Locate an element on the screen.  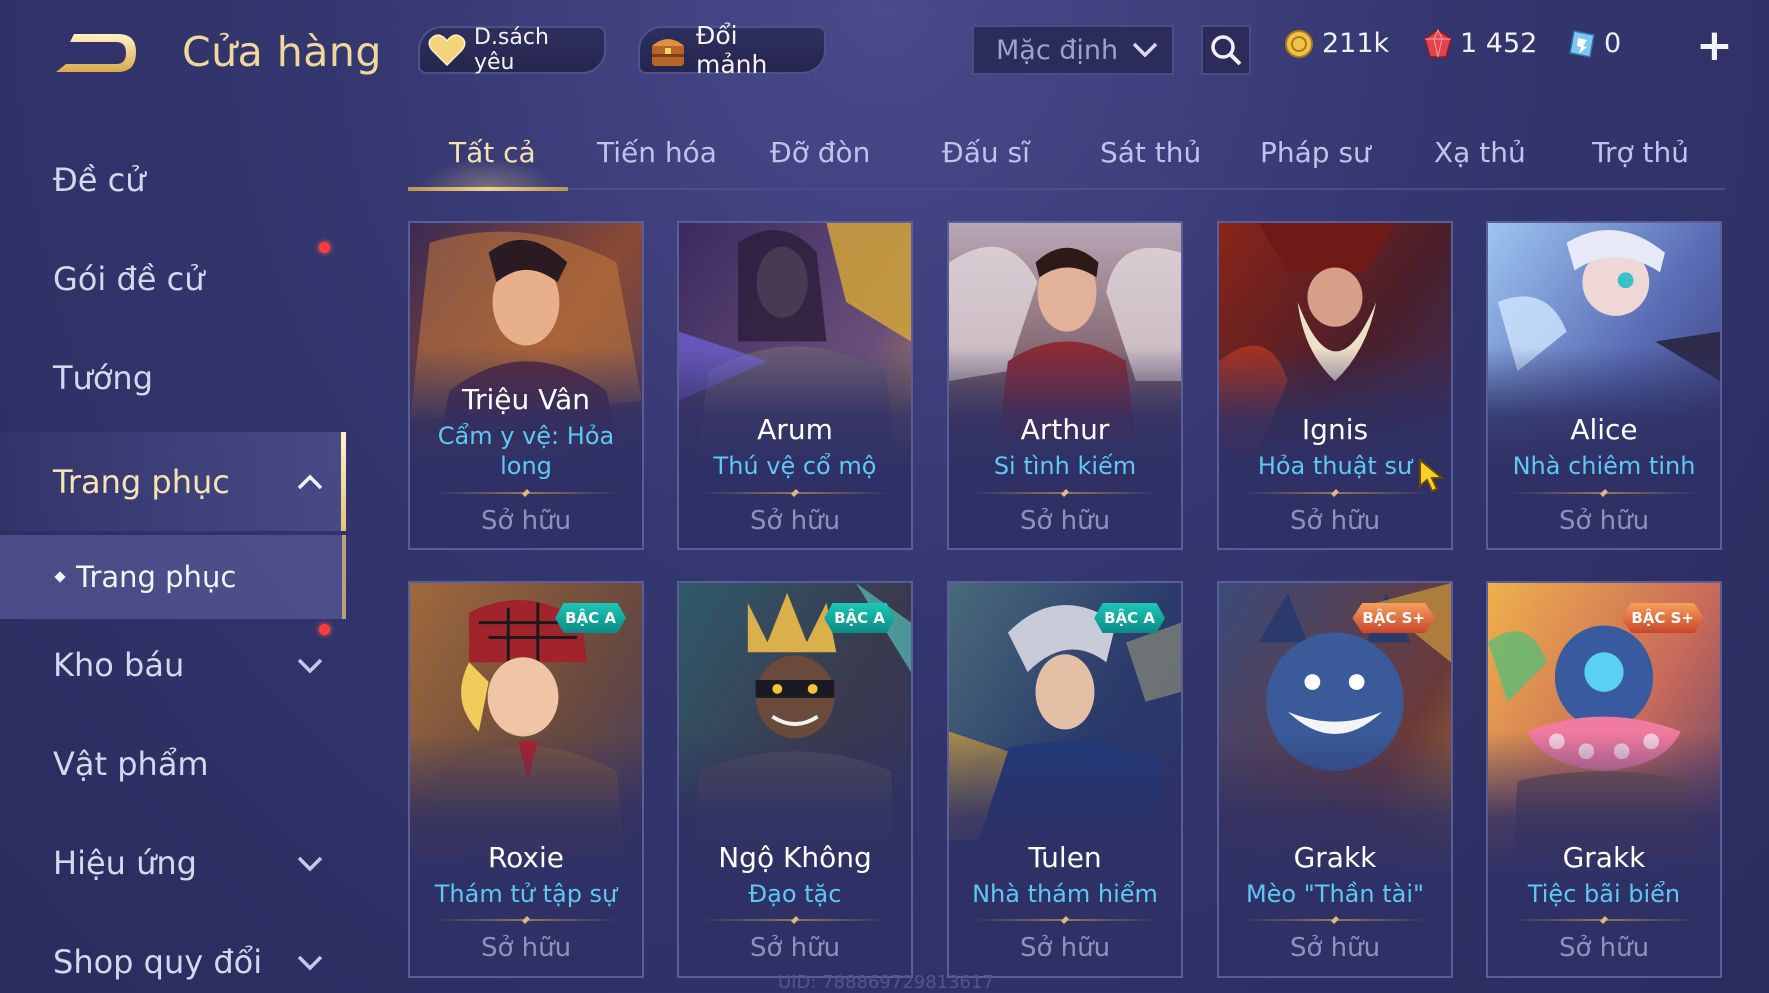
skin-name: Cẩm y vệ: Hỏa long is located at coordinates (526, 451).